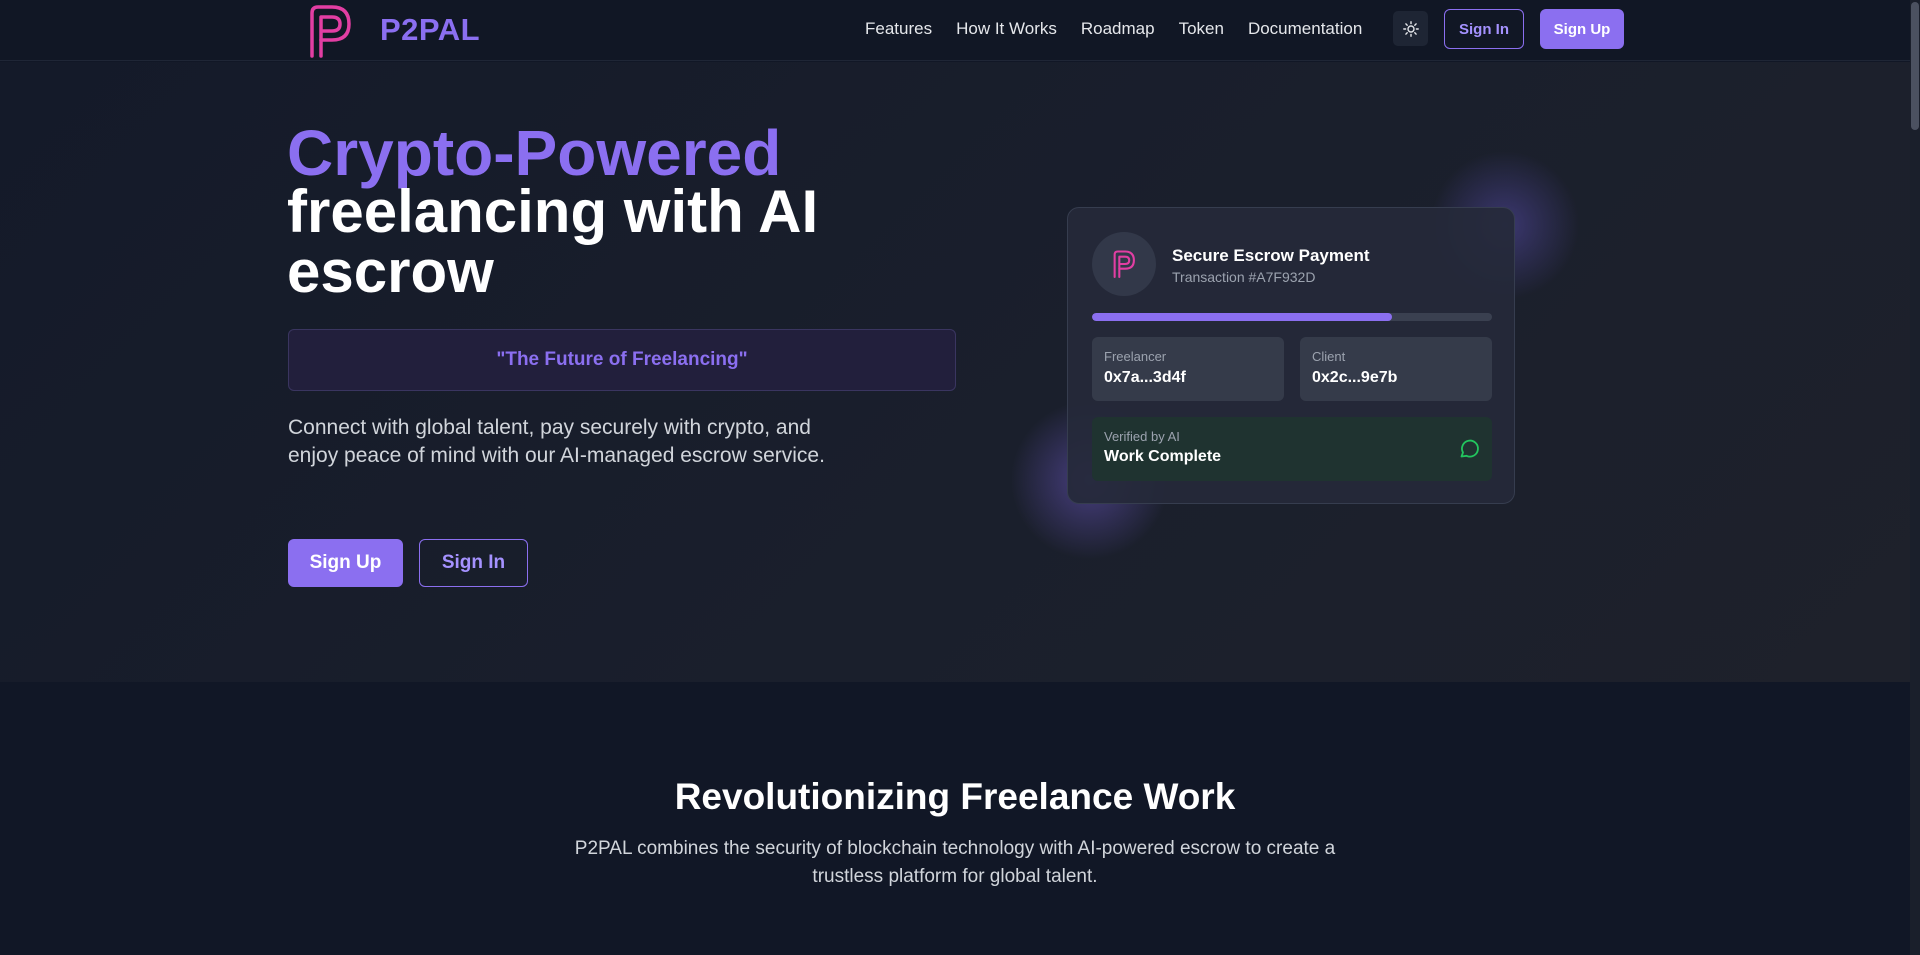 The width and height of the screenshot is (1920, 955). What do you see at coordinates (1915, 477) in the screenshot?
I see `page-scrollbar` at bounding box center [1915, 477].